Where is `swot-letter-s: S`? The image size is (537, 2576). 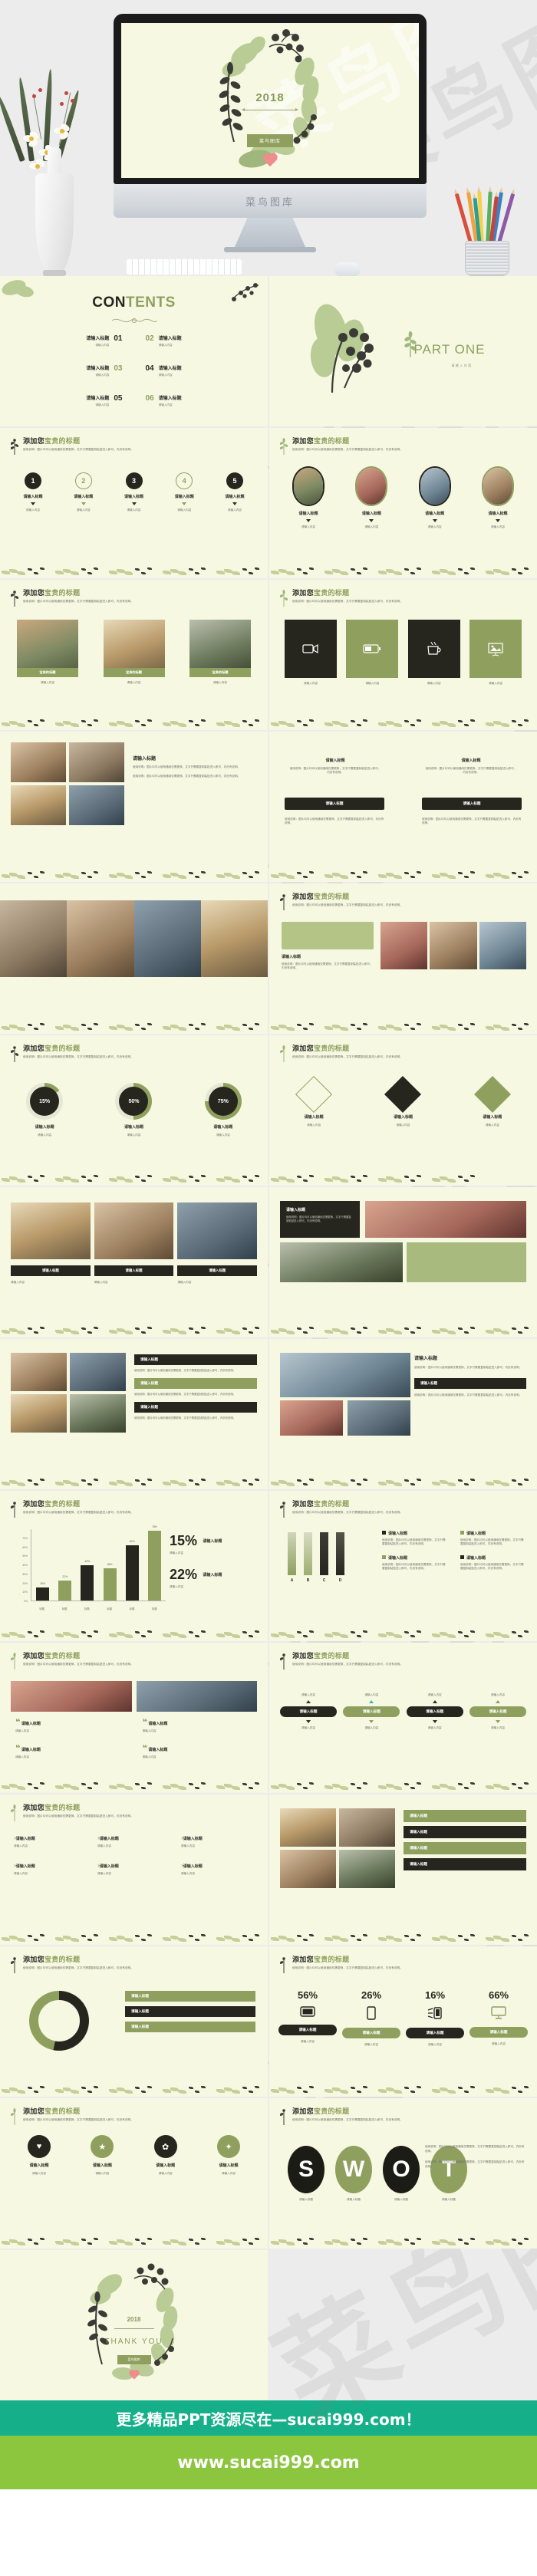 swot-letter-s: S is located at coordinates (306, 2169).